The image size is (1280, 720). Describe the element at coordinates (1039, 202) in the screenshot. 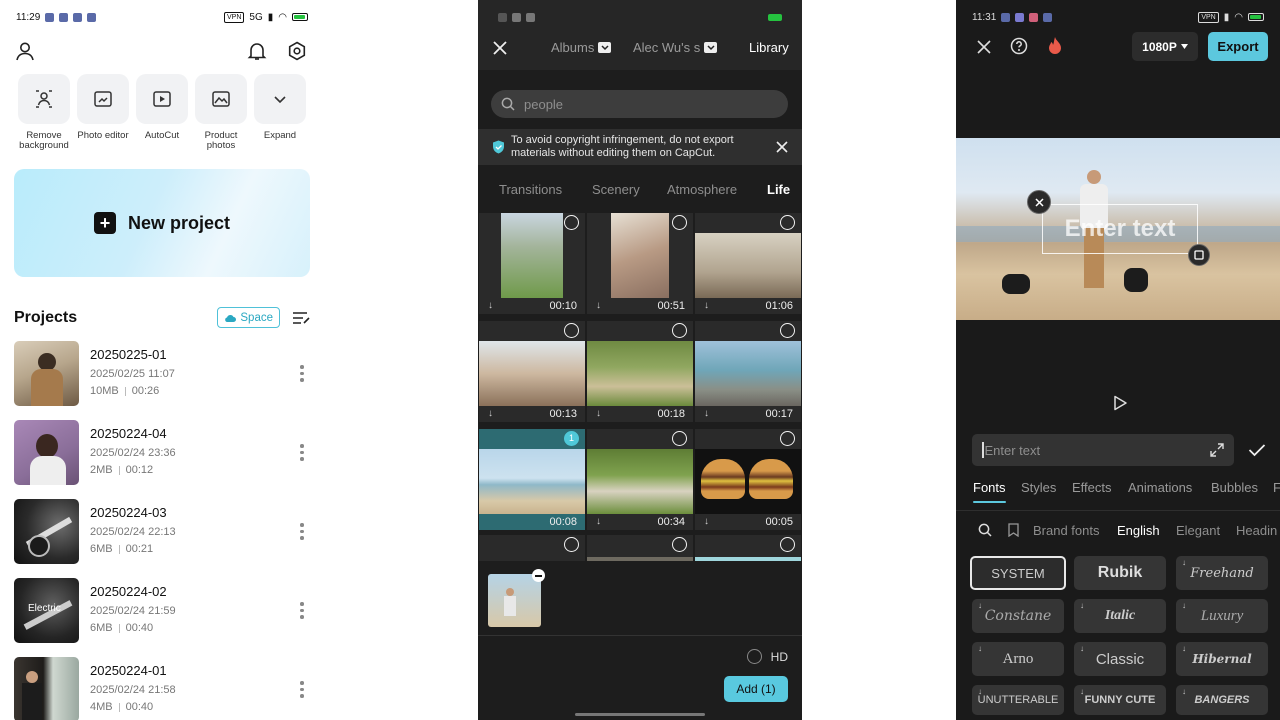

I see `delete-text-icon` at that location.